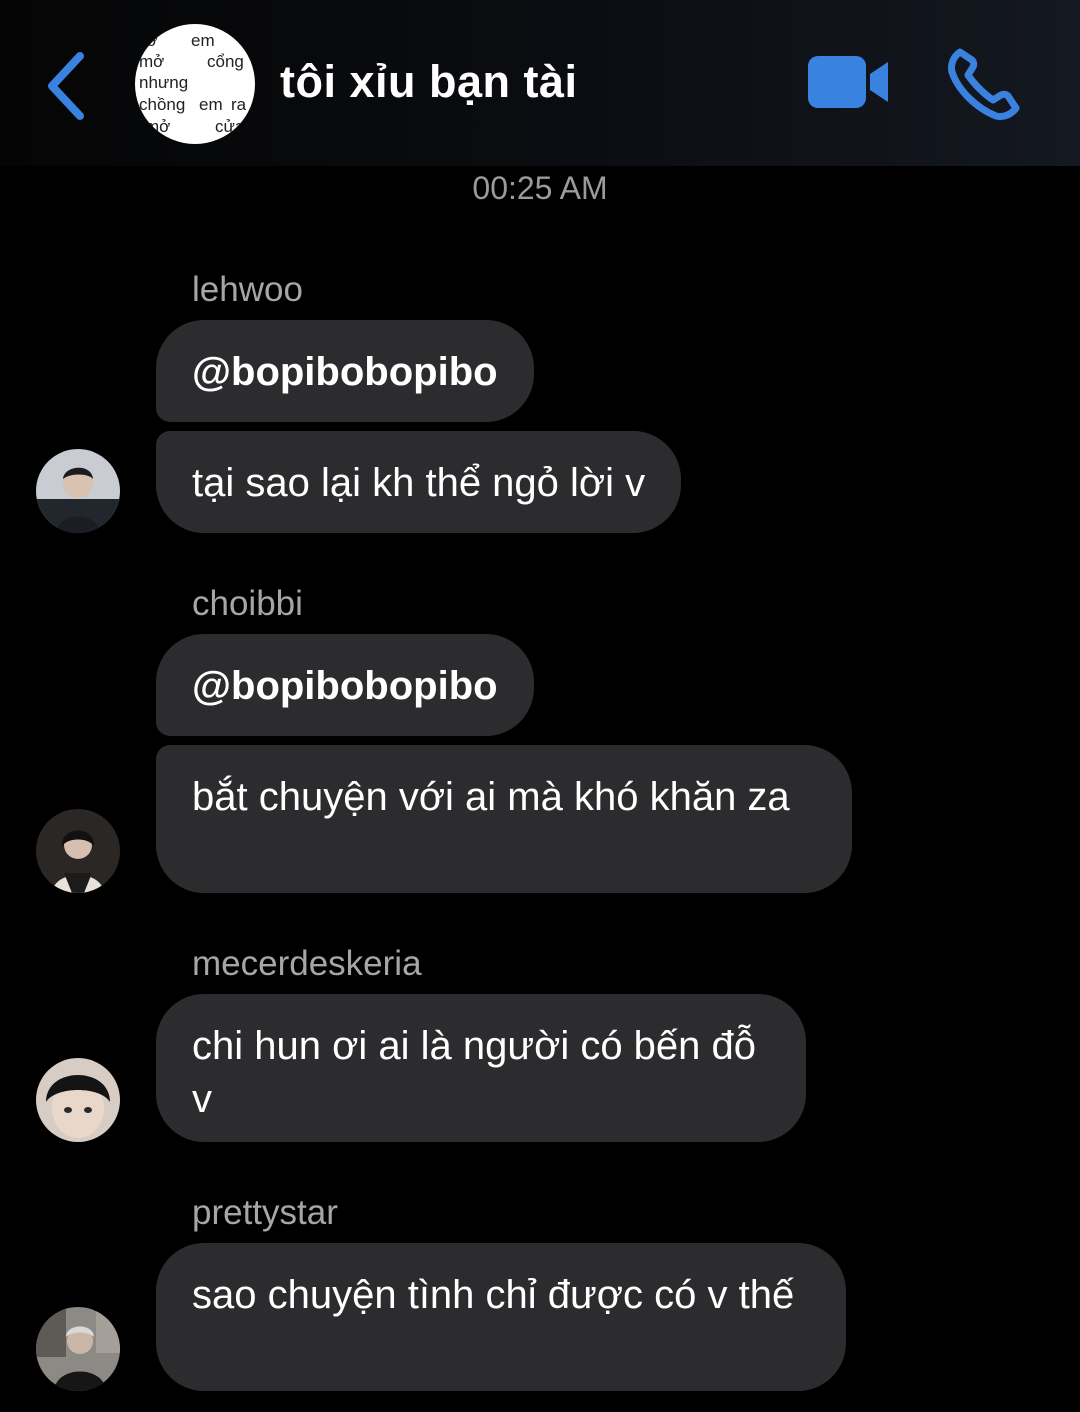 This screenshot has width=1080, height=1412. What do you see at coordinates (429, 82) in the screenshot?
I see `chat-title: tôi xỉu bạn tài` at bounding box center [429, 82].